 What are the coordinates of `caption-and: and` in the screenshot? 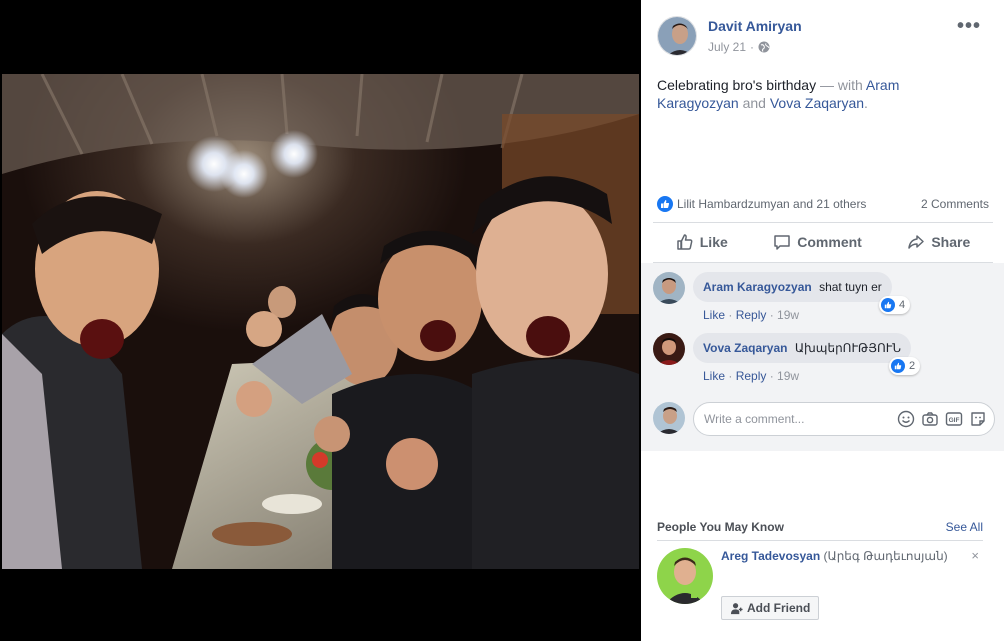 It's located at (754, 103).